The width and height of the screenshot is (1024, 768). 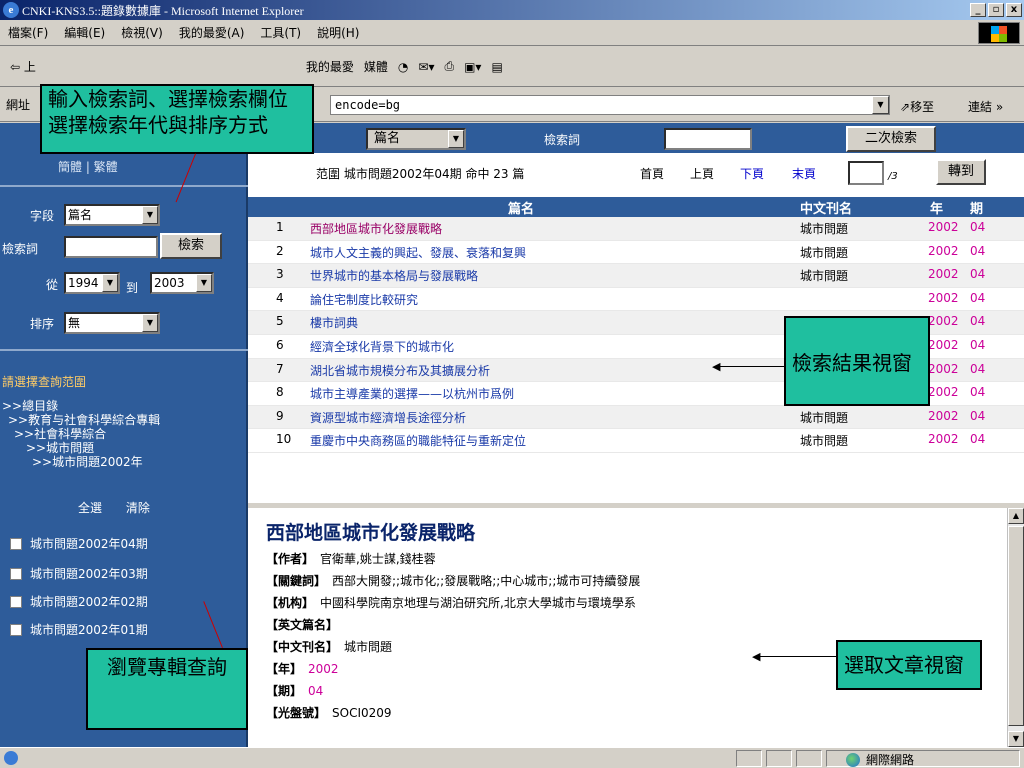 I want to click on print-icon: ⎙, so click(x=449, y=66).